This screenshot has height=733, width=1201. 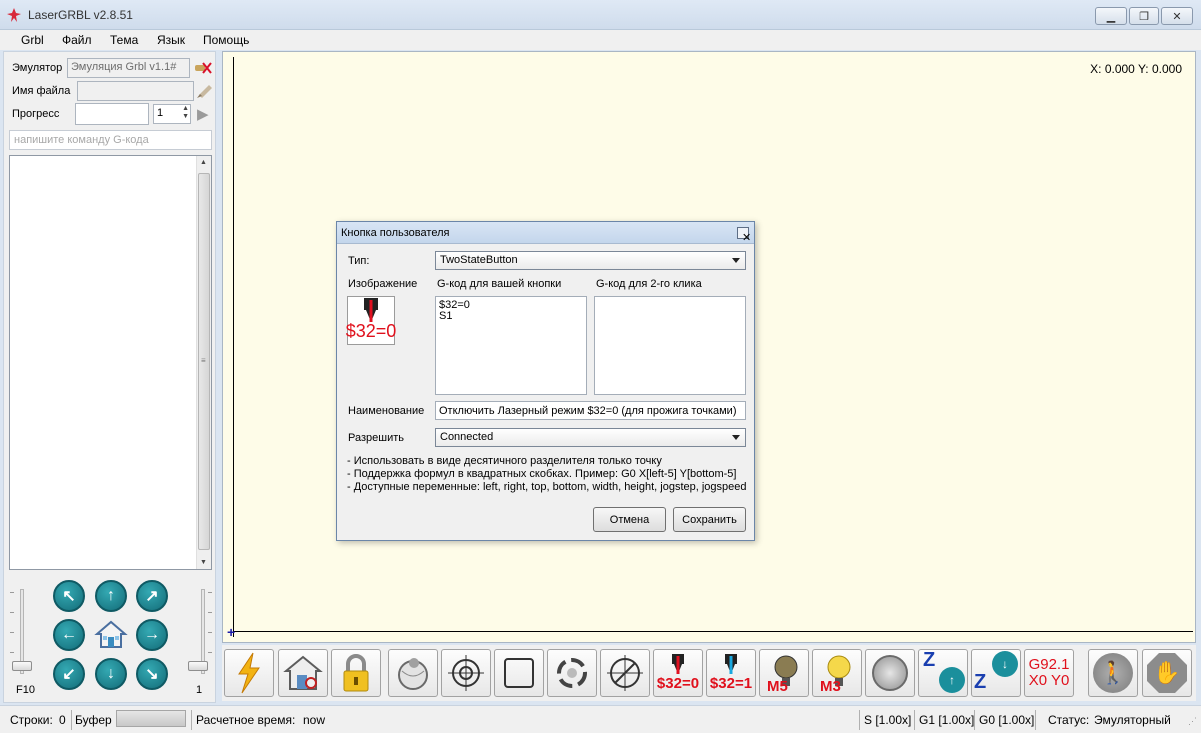 I want to click on y-axis, so click(x=233, y=347).